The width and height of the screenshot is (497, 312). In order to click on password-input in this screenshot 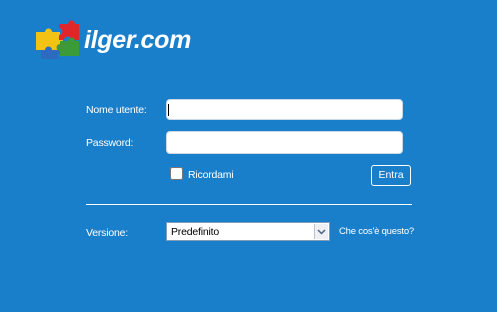, I will do `click(284, 142)`.